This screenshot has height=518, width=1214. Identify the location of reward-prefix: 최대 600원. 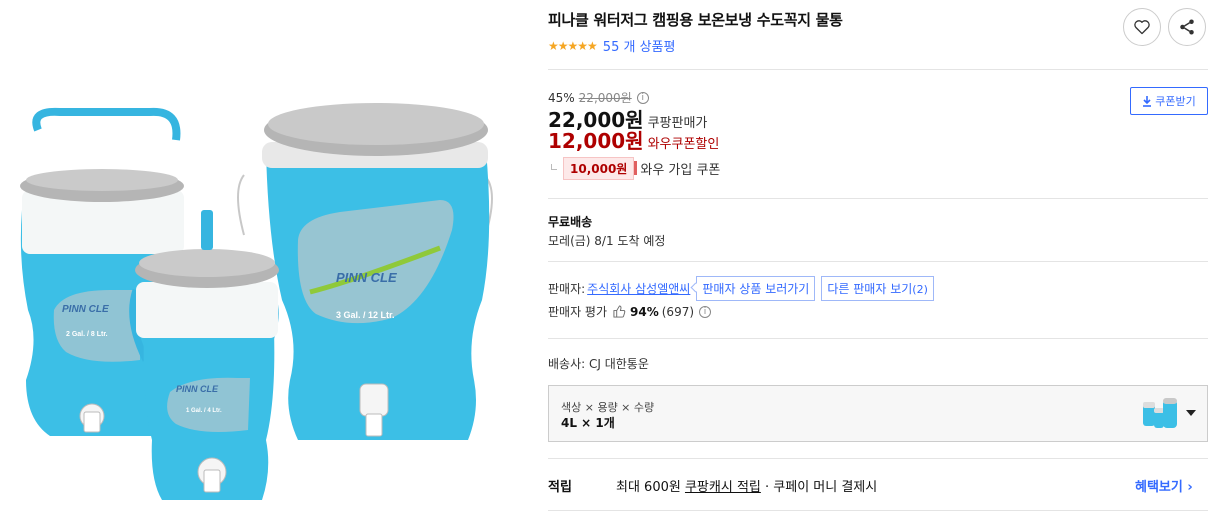
(648, 487).